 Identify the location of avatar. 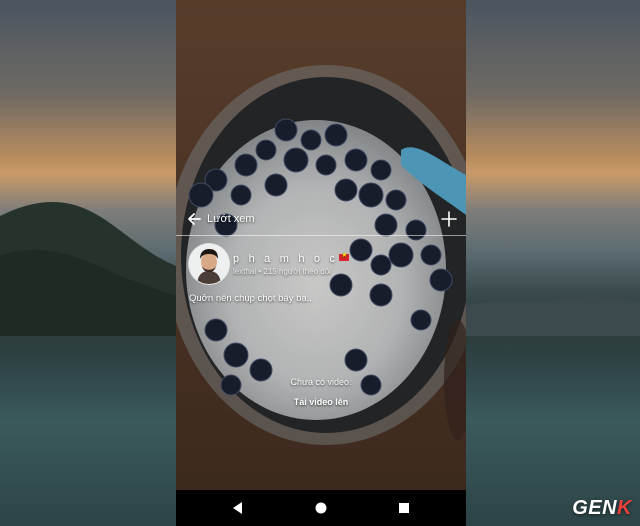
(209, 264).